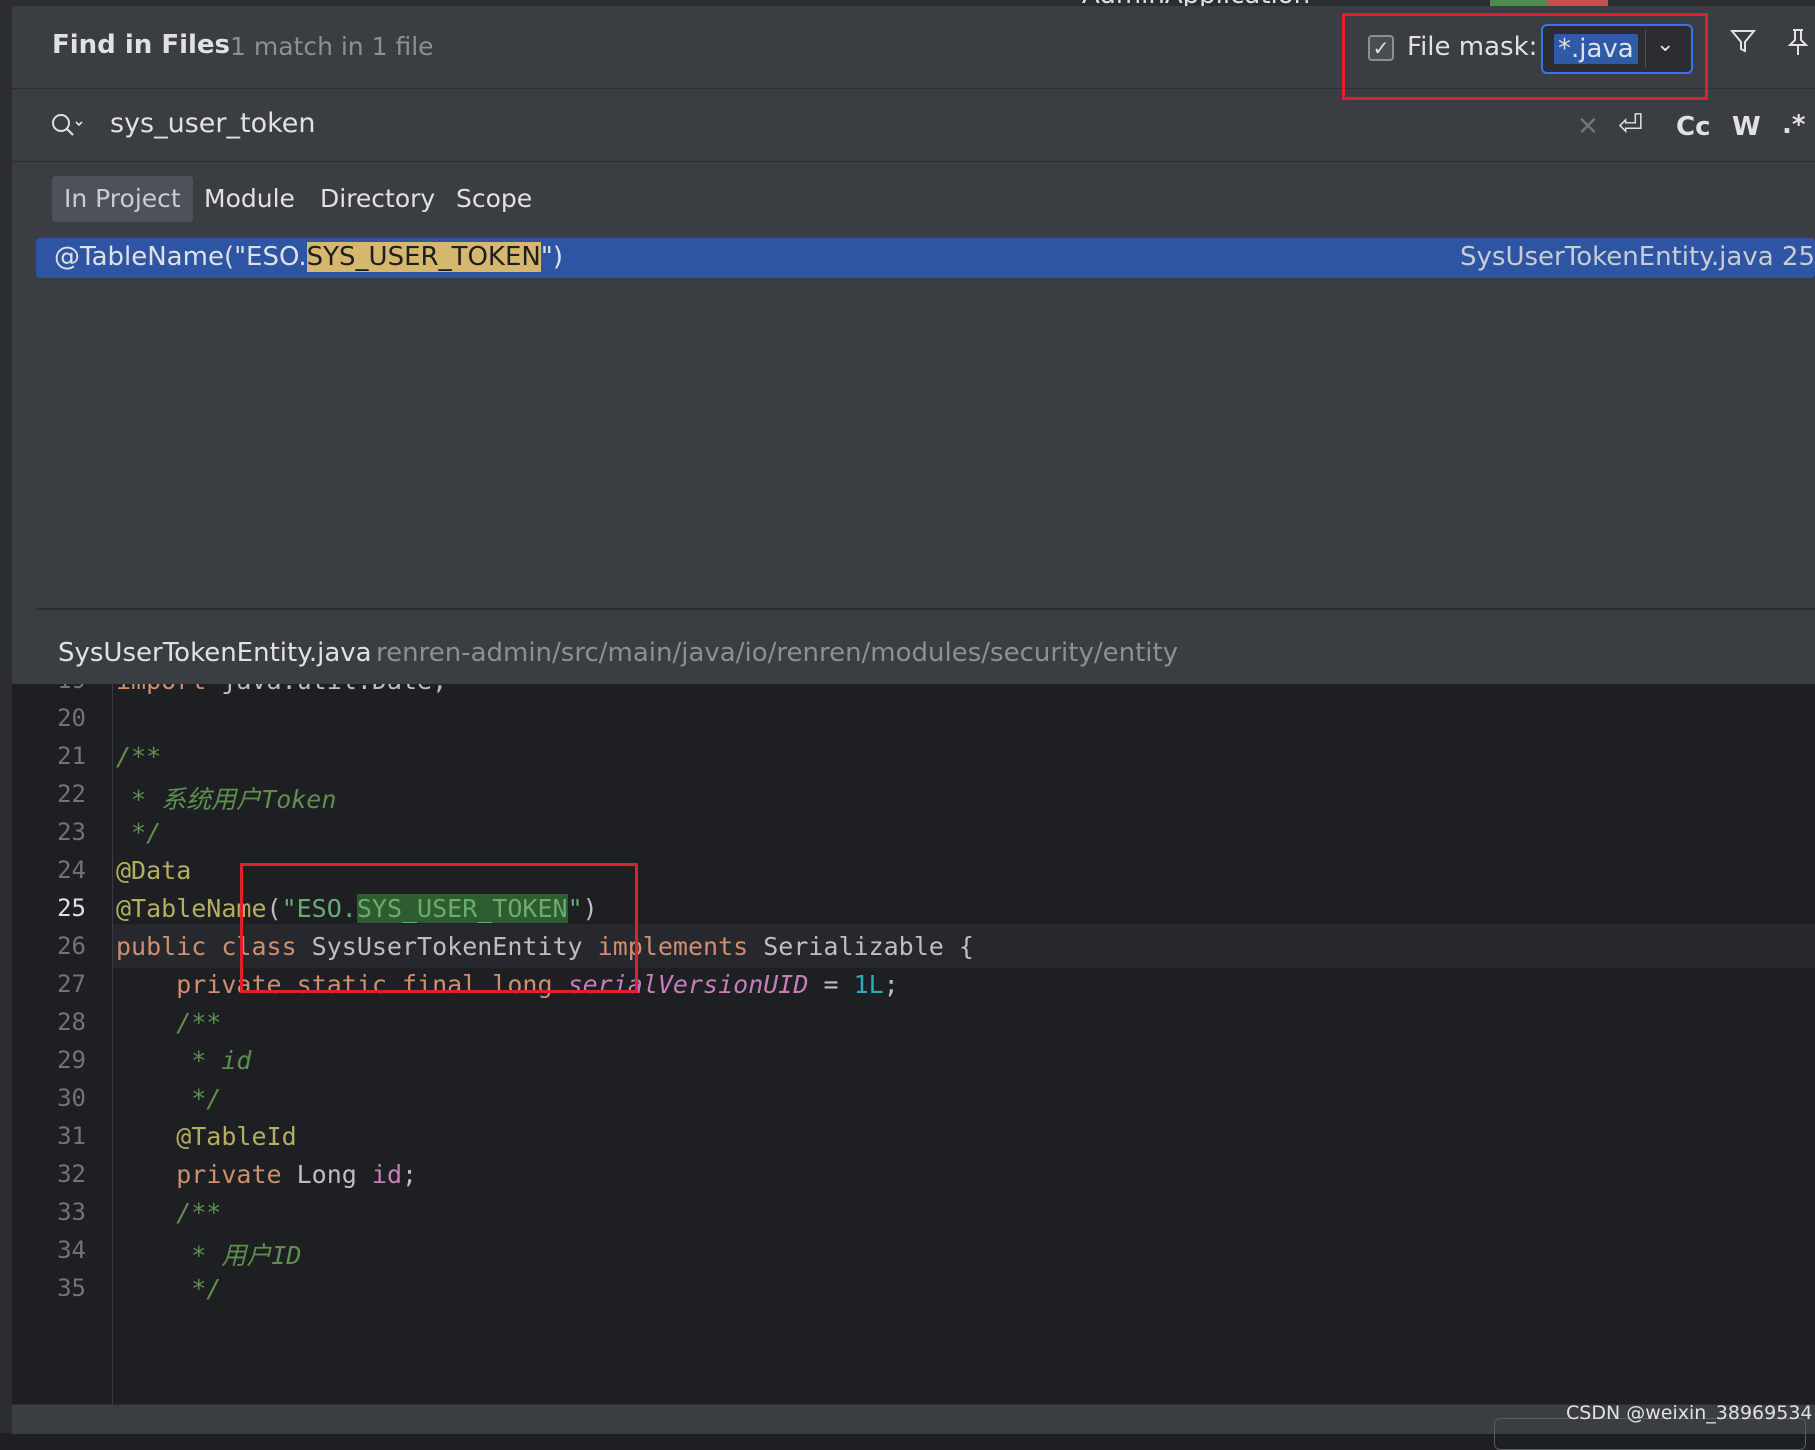  I want to click on dialog-title: Find in Files, so click(141, 45).